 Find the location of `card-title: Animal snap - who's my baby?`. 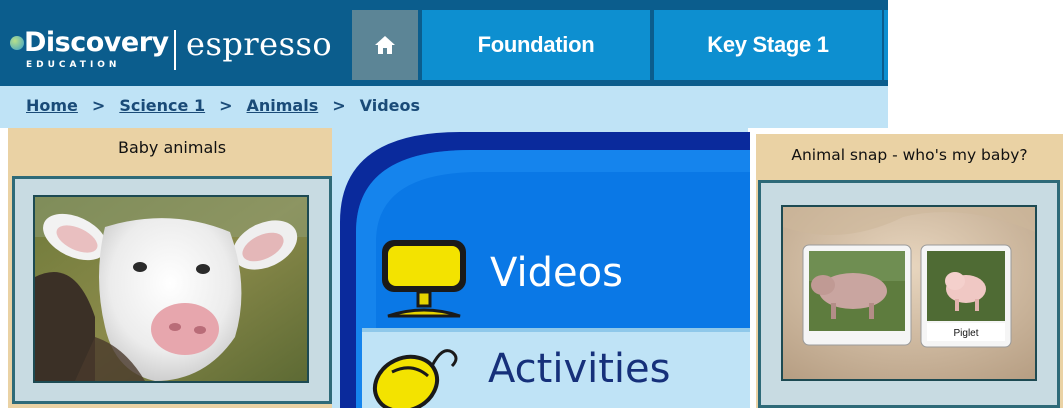

card-title: Animal snap - who's my baby? is located at coordinates (909, 155).